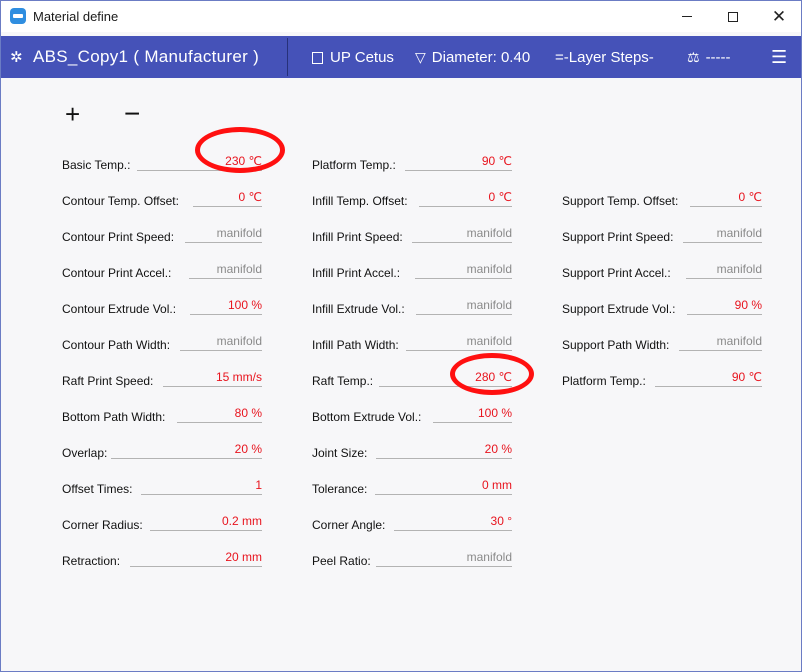  What do you see at coordinates (341, 561) in the screenshot?
I see `field-label: Peel Ratio:` at bounding box center [341, 561].